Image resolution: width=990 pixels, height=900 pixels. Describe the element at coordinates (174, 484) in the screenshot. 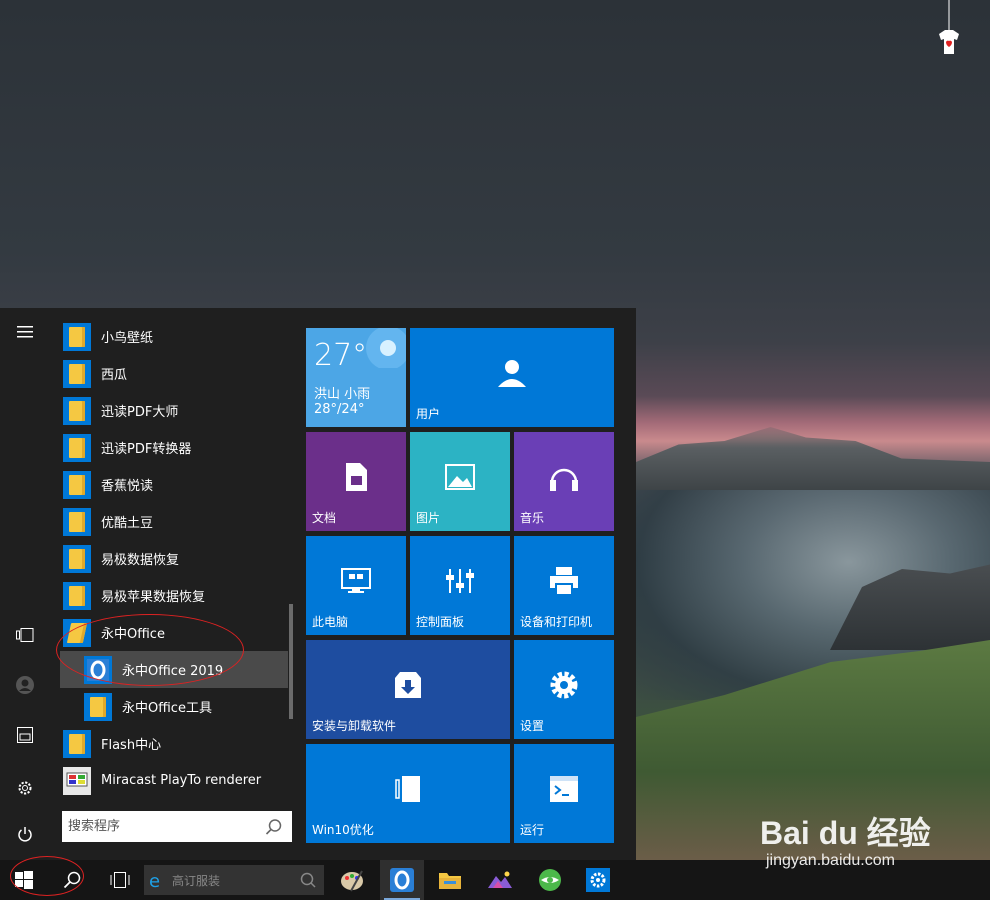

I see `app-item-banana-reader: 香蕉悦读` at that location.